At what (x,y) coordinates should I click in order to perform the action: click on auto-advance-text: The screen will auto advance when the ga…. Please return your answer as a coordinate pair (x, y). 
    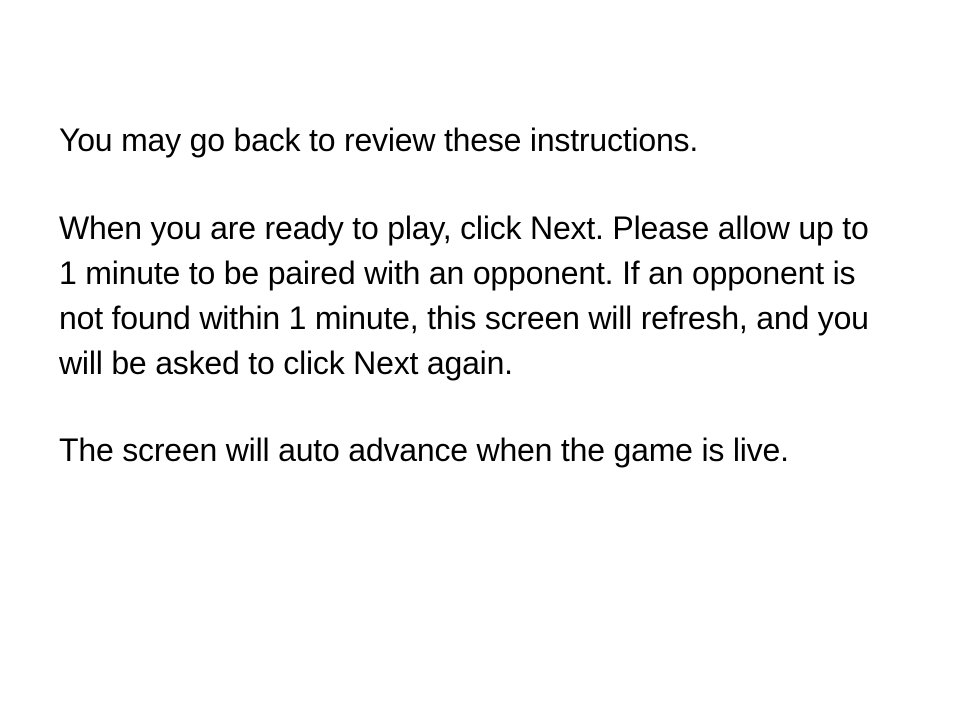
    Looking at the image, I should click on (424, 450).